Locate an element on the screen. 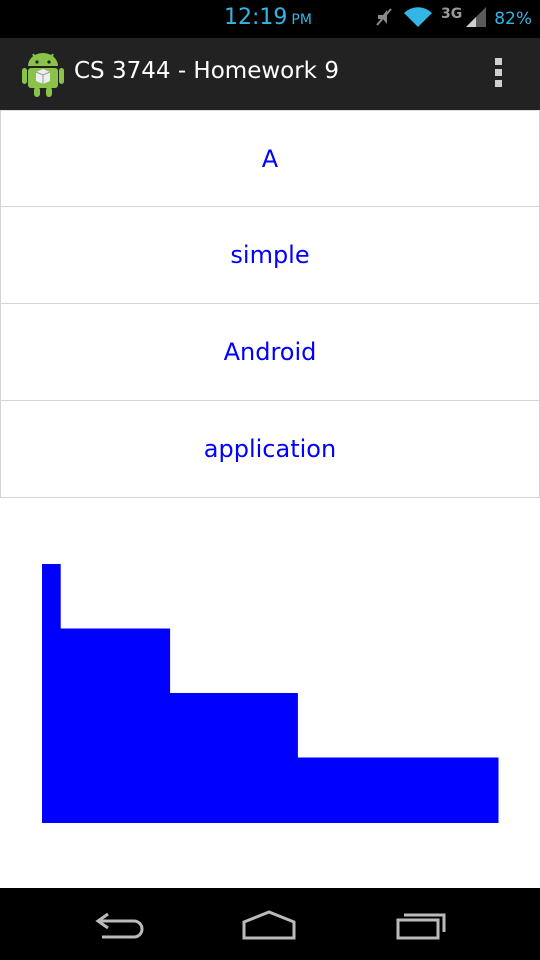 The width and height of the screenshot is (540, 960). status-time-value: 12:19 is located at coordinates (256, 17).